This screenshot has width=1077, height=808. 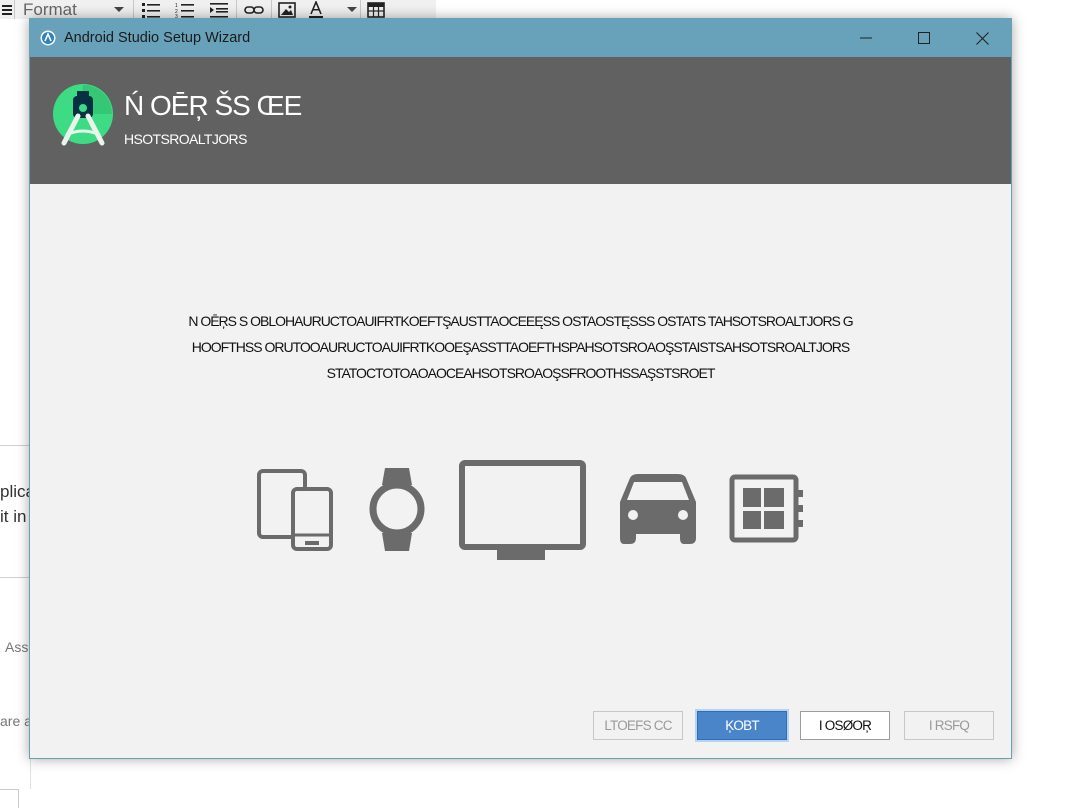 I want to click on minimize-icon, so click(x=866, y=38).